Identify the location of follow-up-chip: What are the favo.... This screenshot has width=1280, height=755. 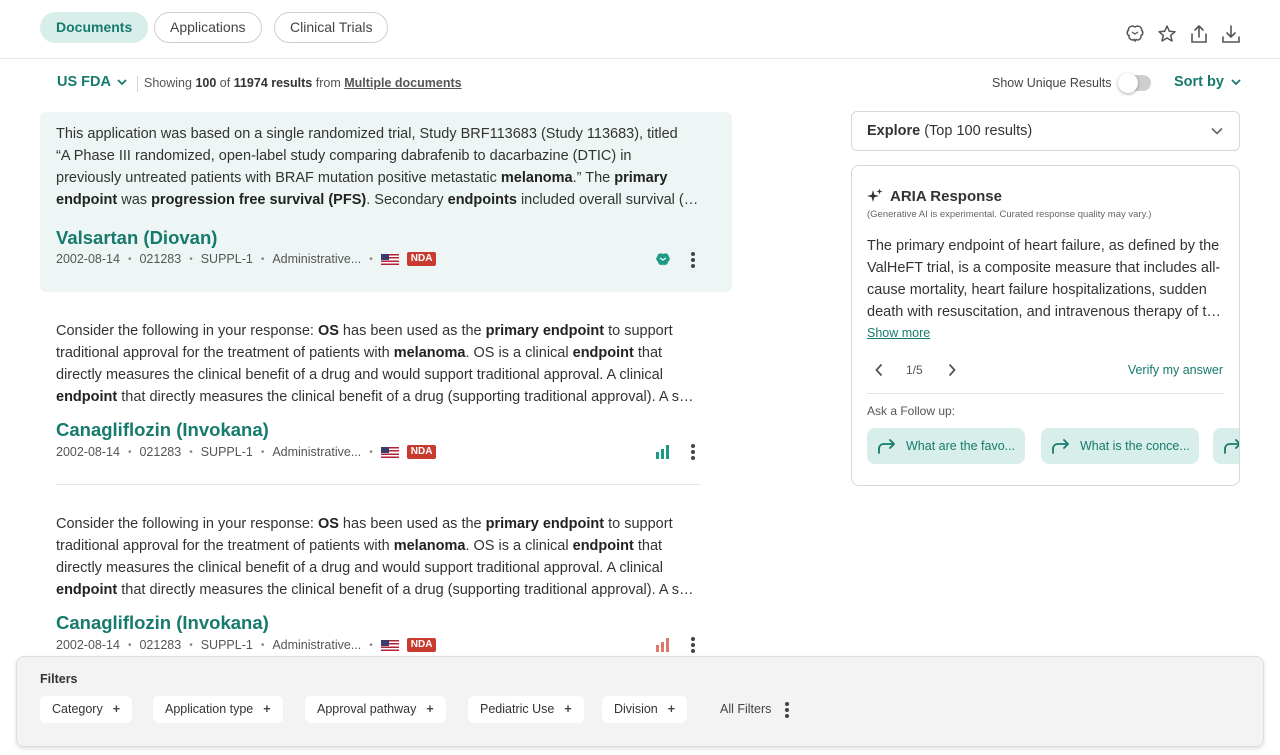
(946, 446).